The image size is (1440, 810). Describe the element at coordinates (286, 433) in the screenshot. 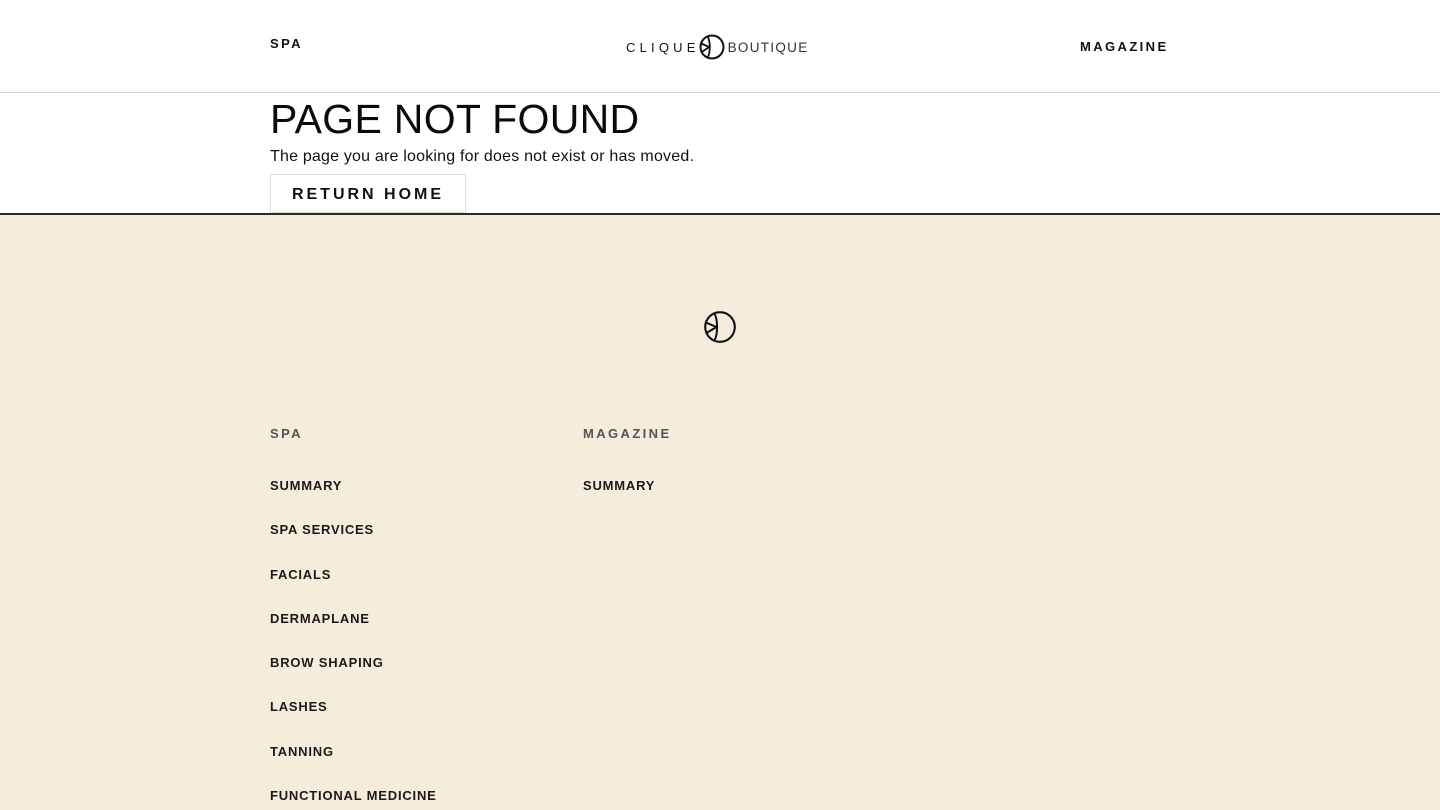

I see `footer-heading-spa: SPA` at that location.